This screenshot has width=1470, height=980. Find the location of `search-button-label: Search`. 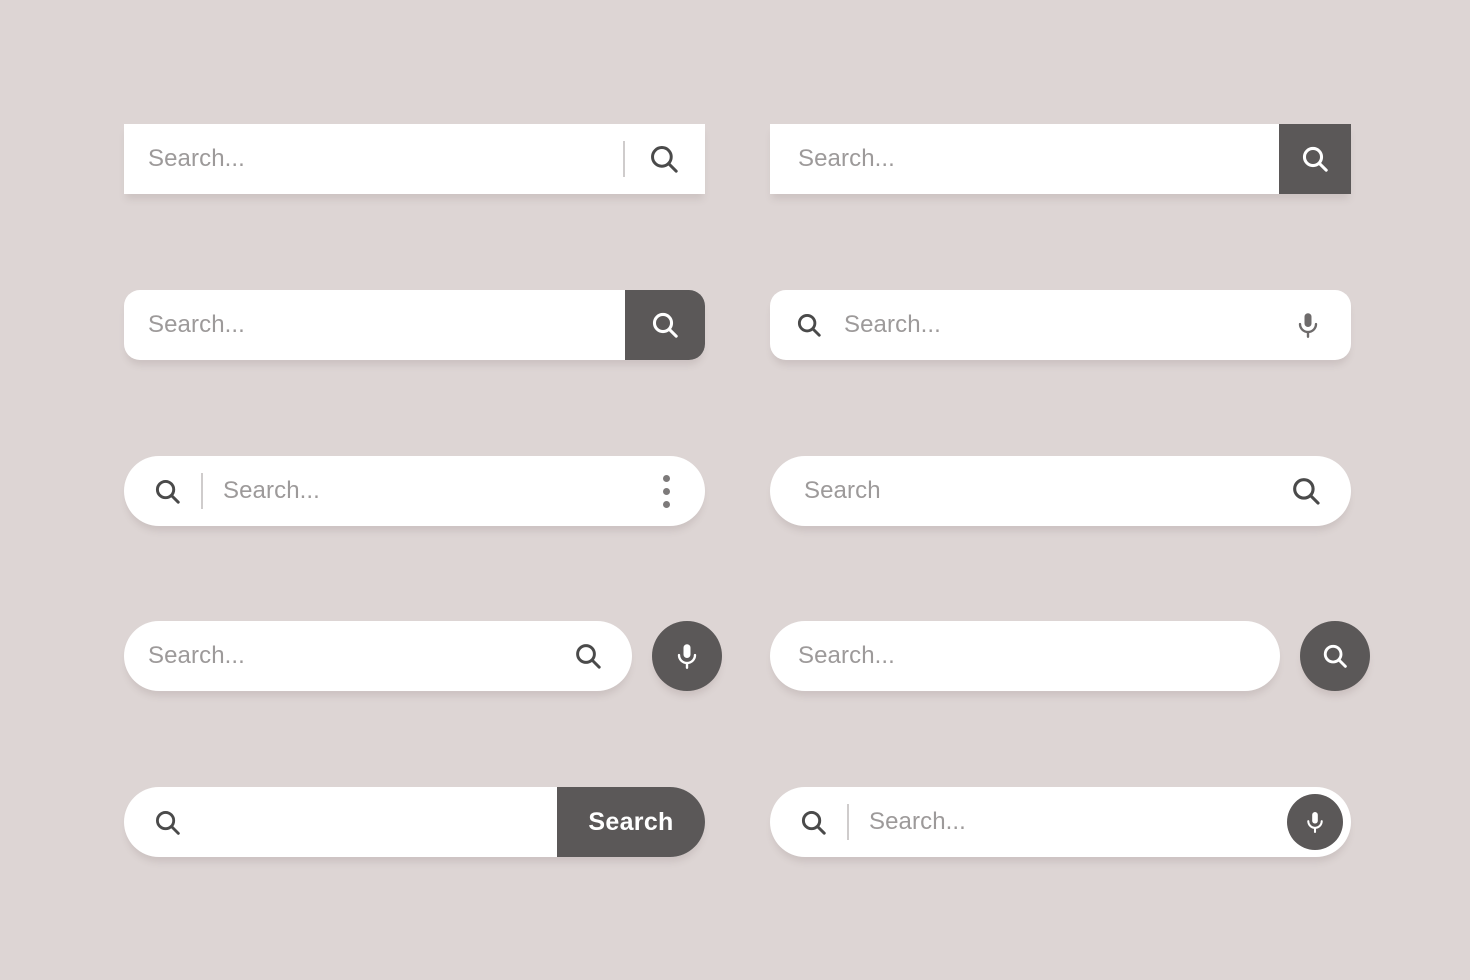

search-button-label: Search is located at coordinates (631, 821).